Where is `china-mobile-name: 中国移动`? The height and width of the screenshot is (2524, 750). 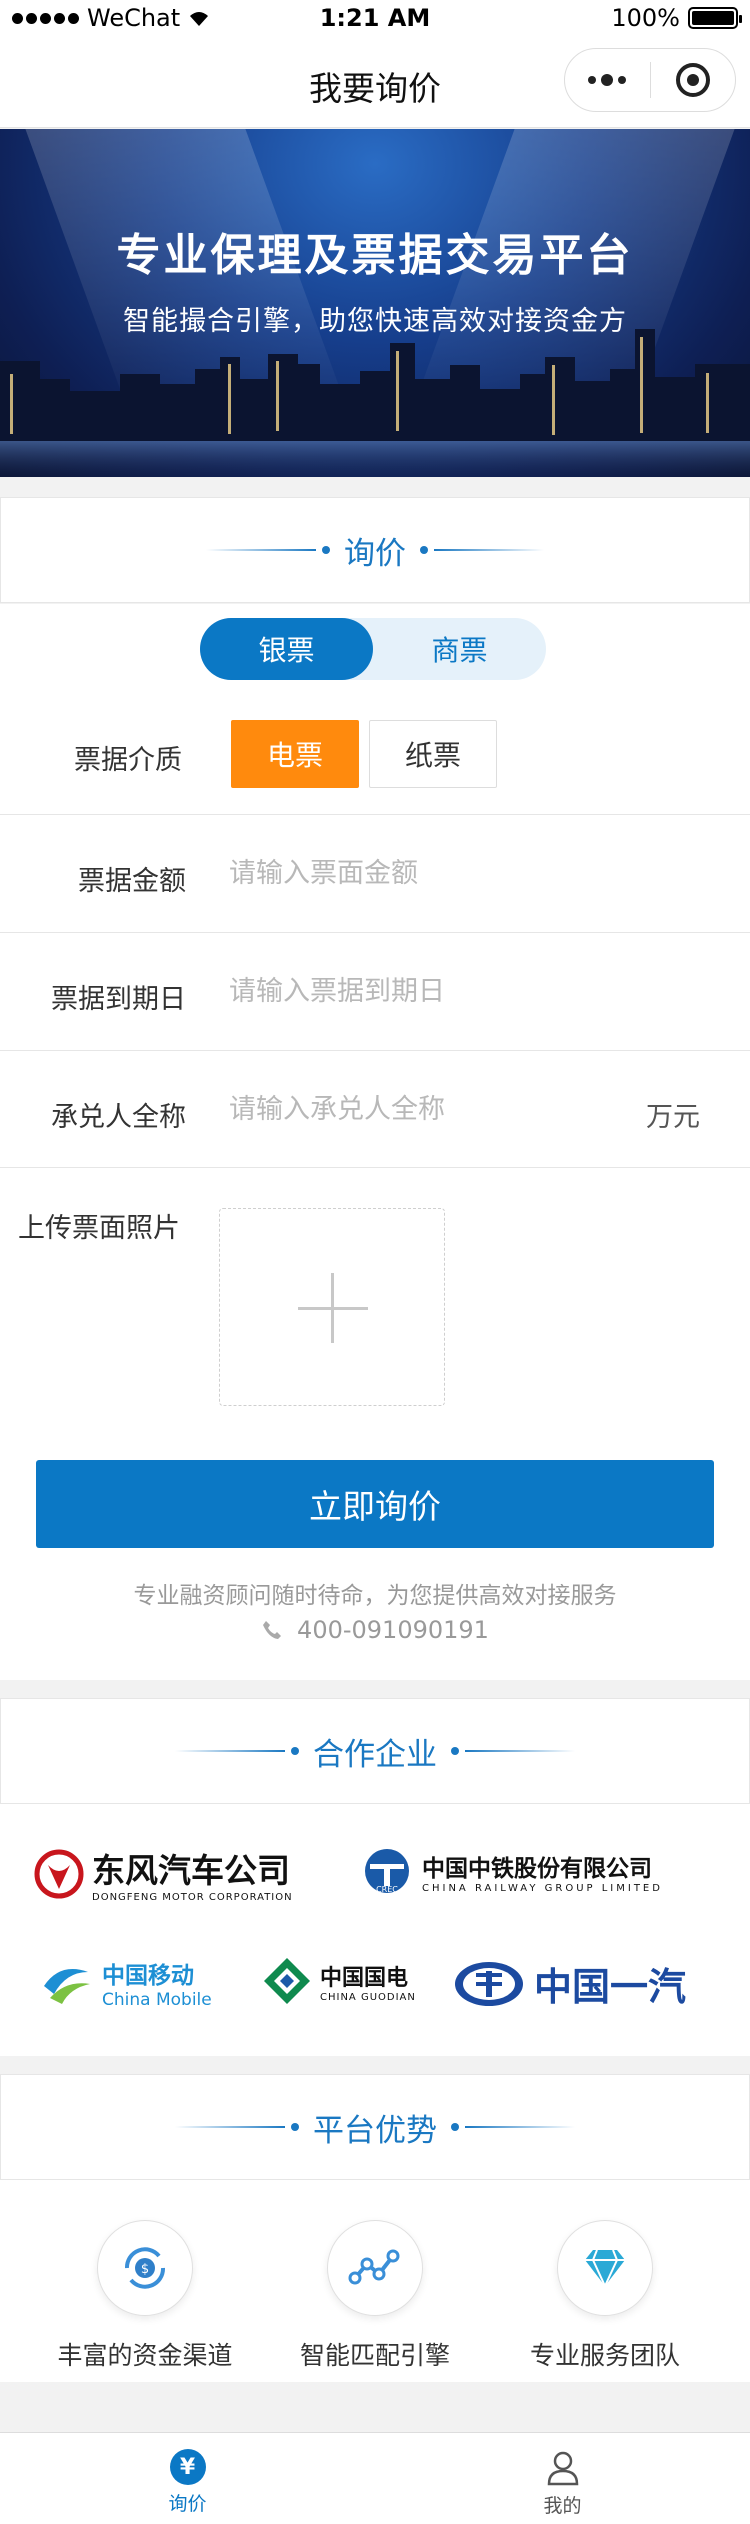 china-mobile-name: 中国移动 is located at coordinates (148, 1976).